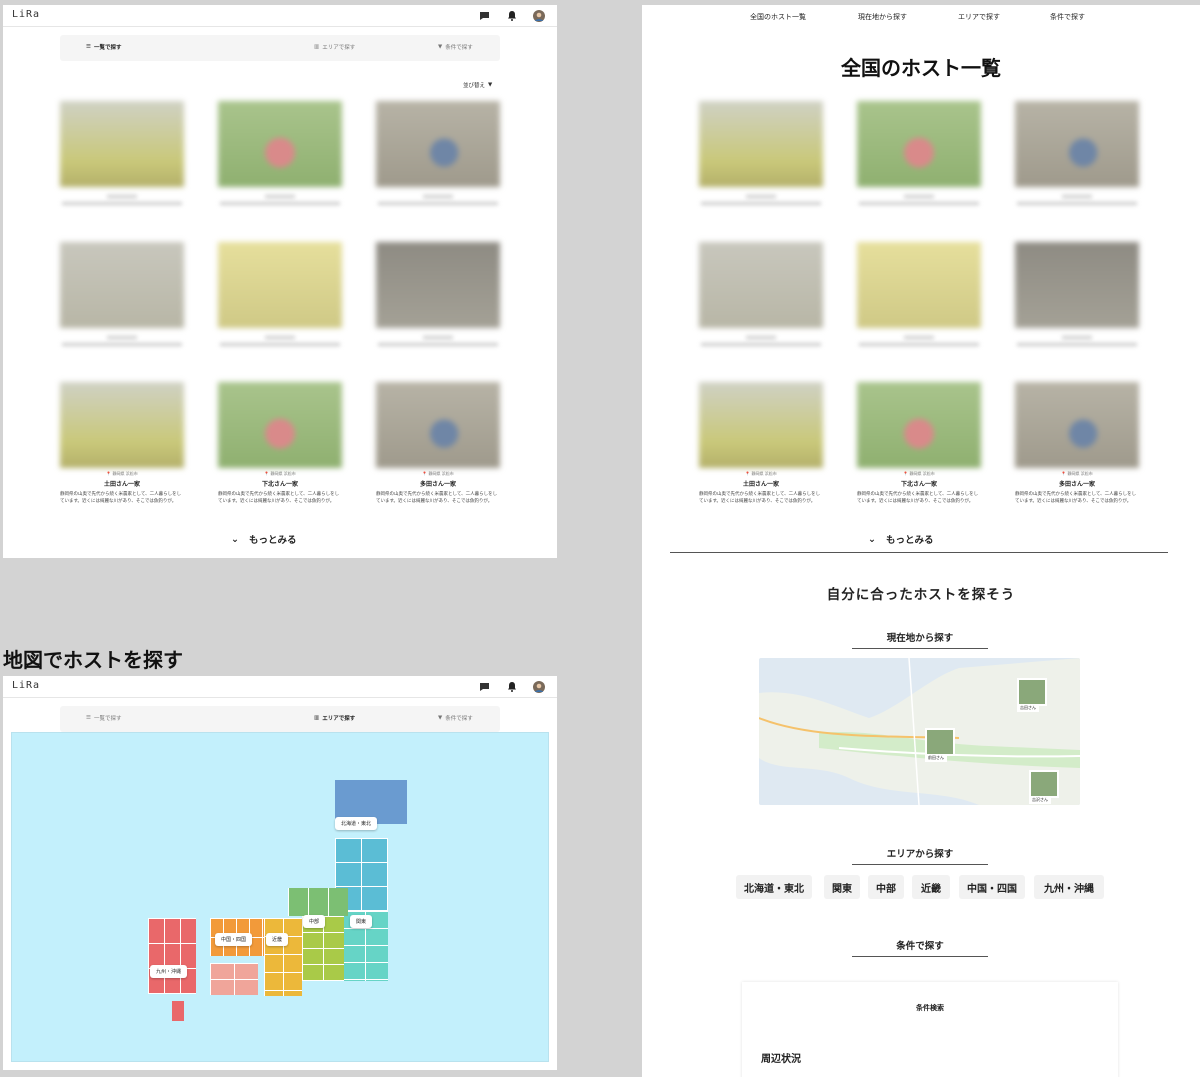 This screenshot has width=1200, height=1077. What do you see at coordinates (283, 957) in the screenshot?
I see `region-kinki` at bounding box center [283, 957].